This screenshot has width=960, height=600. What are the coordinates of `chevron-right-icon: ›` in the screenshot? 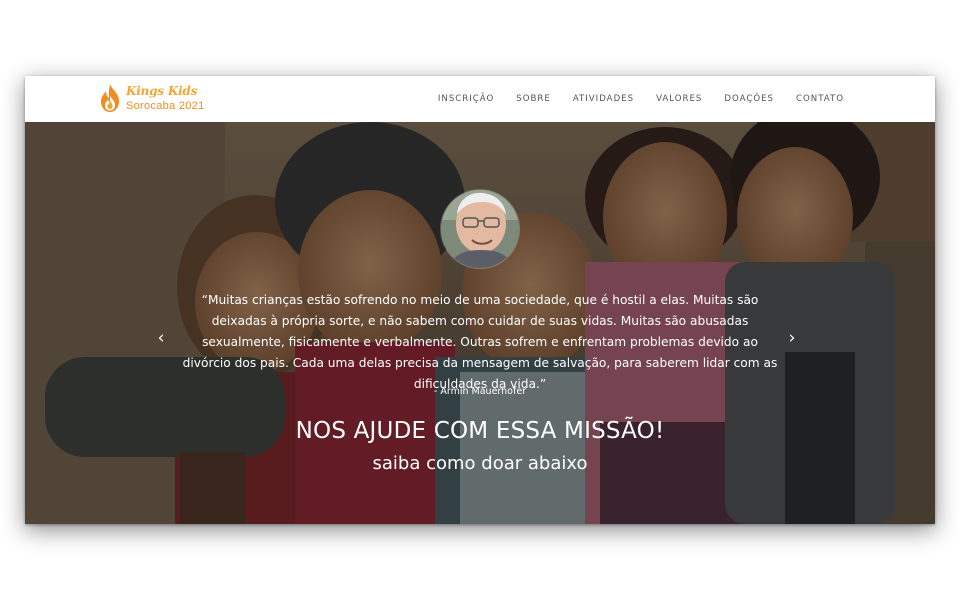 It's located at (792, 338).